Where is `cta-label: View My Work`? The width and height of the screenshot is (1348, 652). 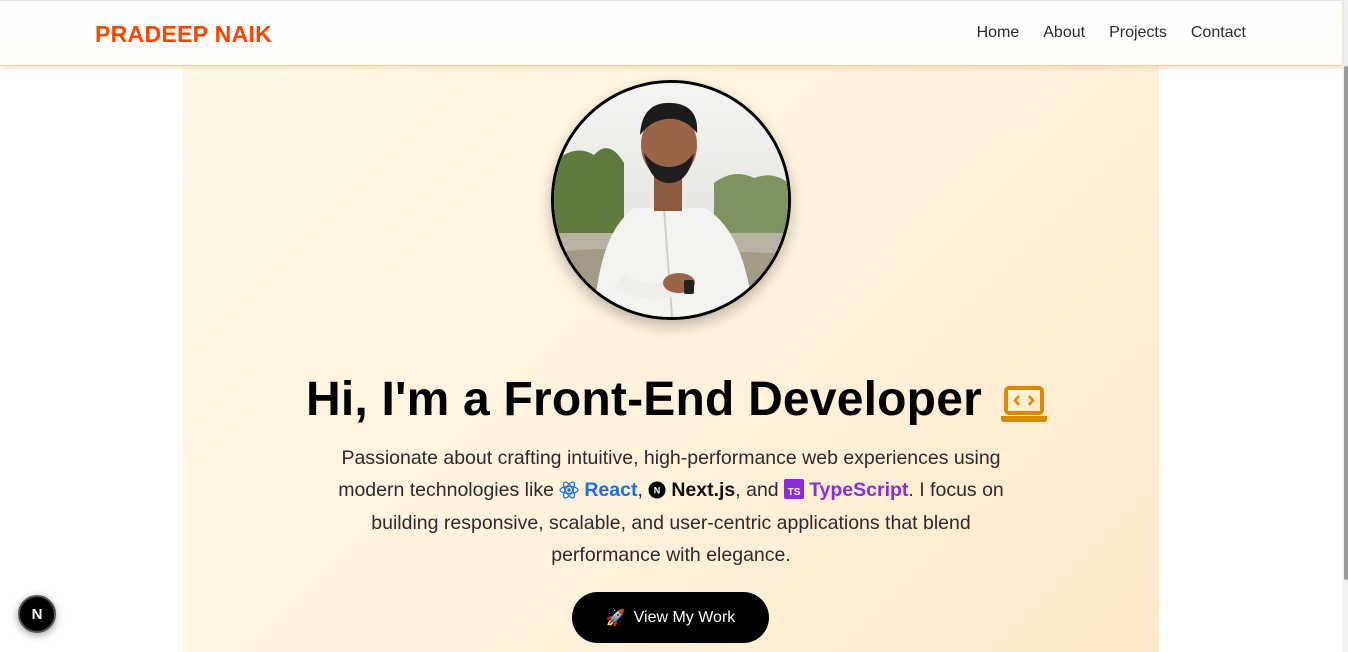
cta-label: View My Work is located at coordinates (684, 617).